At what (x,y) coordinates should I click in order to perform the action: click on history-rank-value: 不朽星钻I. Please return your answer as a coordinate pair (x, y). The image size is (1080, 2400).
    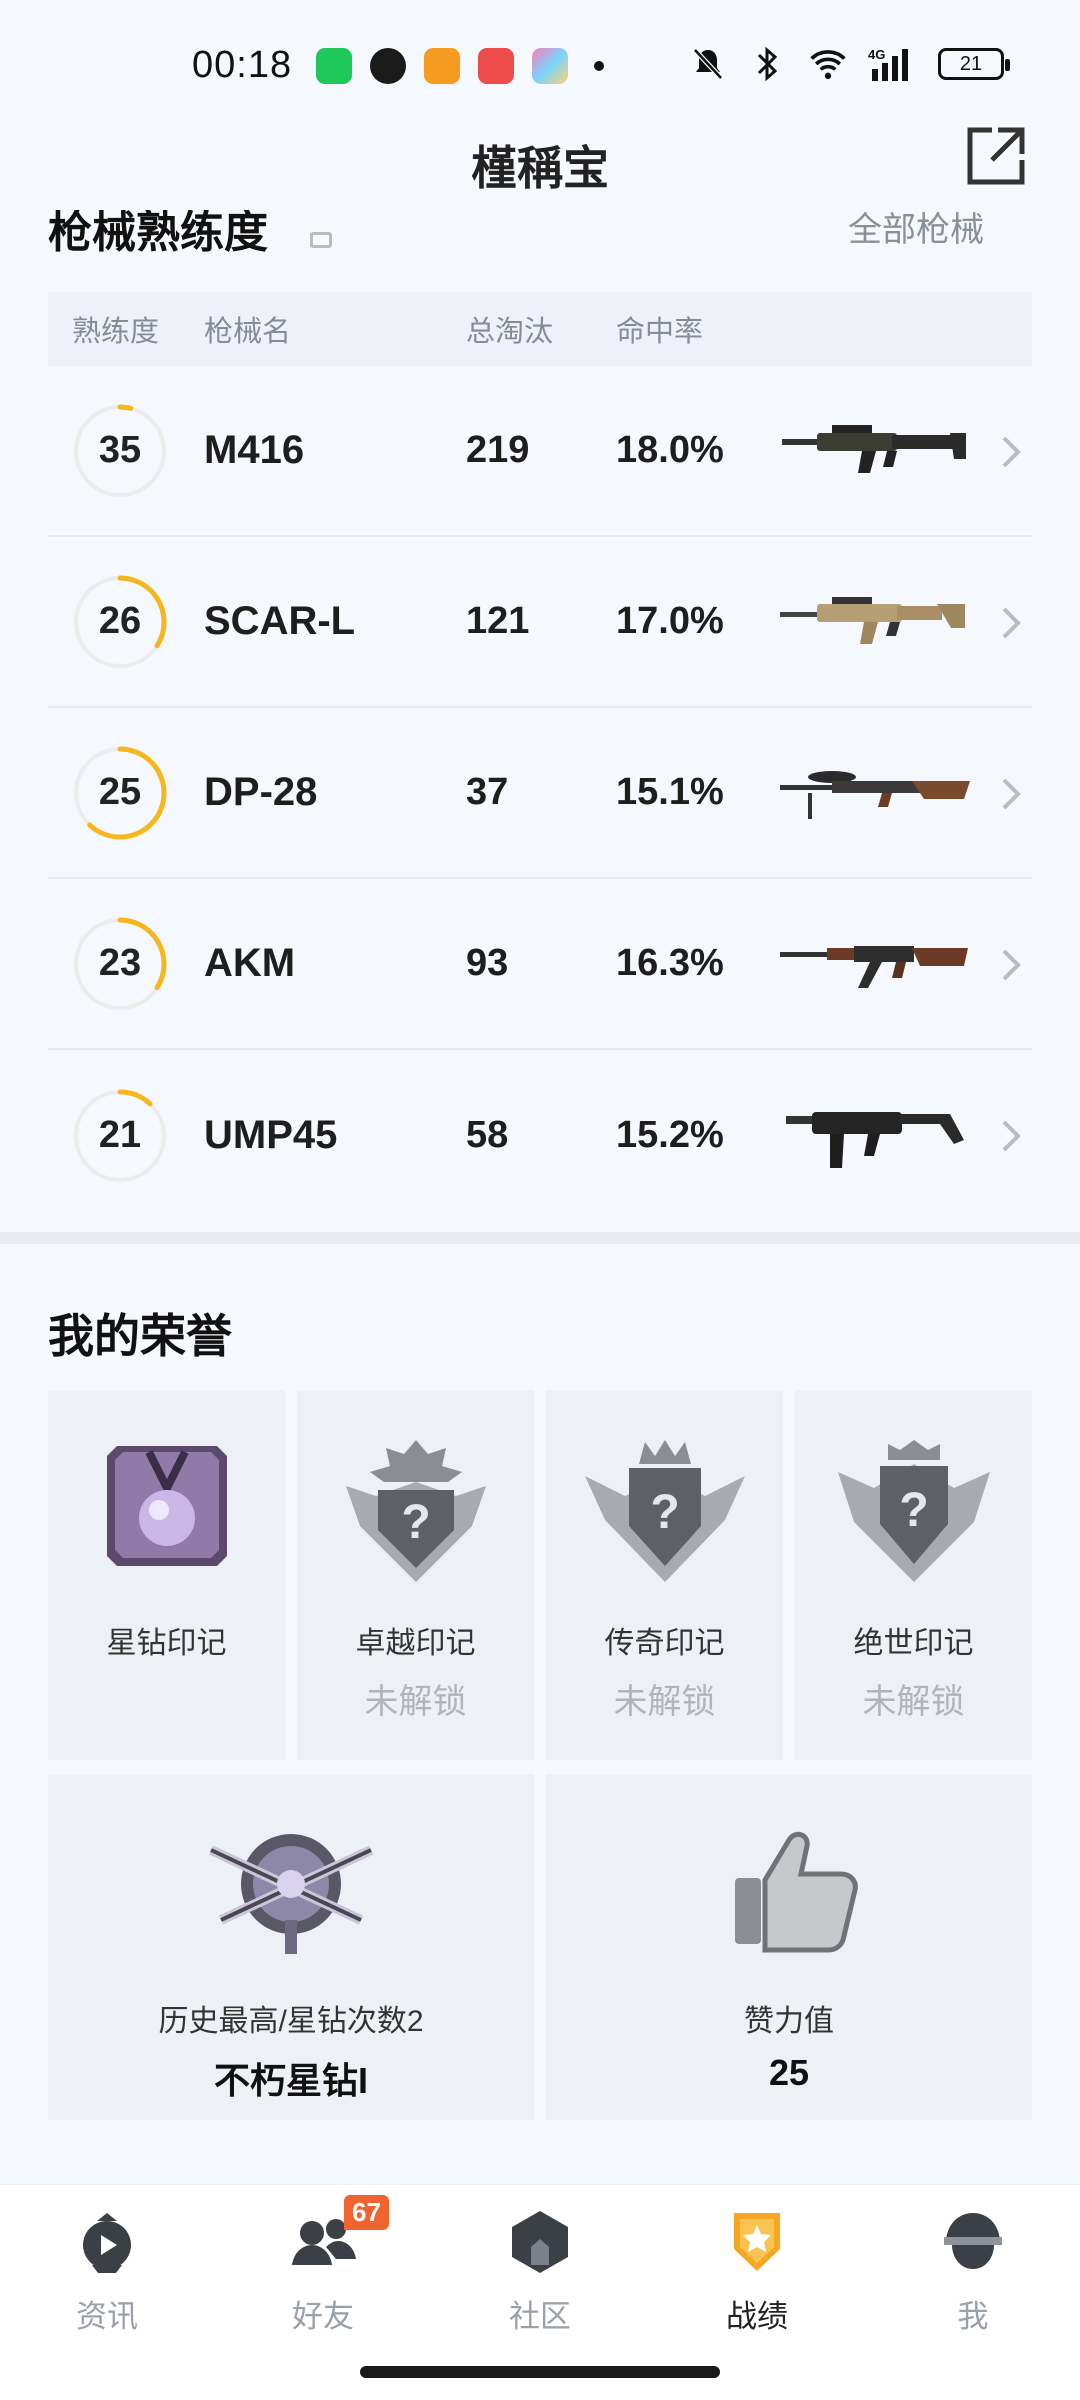
    Looking at the image, I should click on (290, 2080).